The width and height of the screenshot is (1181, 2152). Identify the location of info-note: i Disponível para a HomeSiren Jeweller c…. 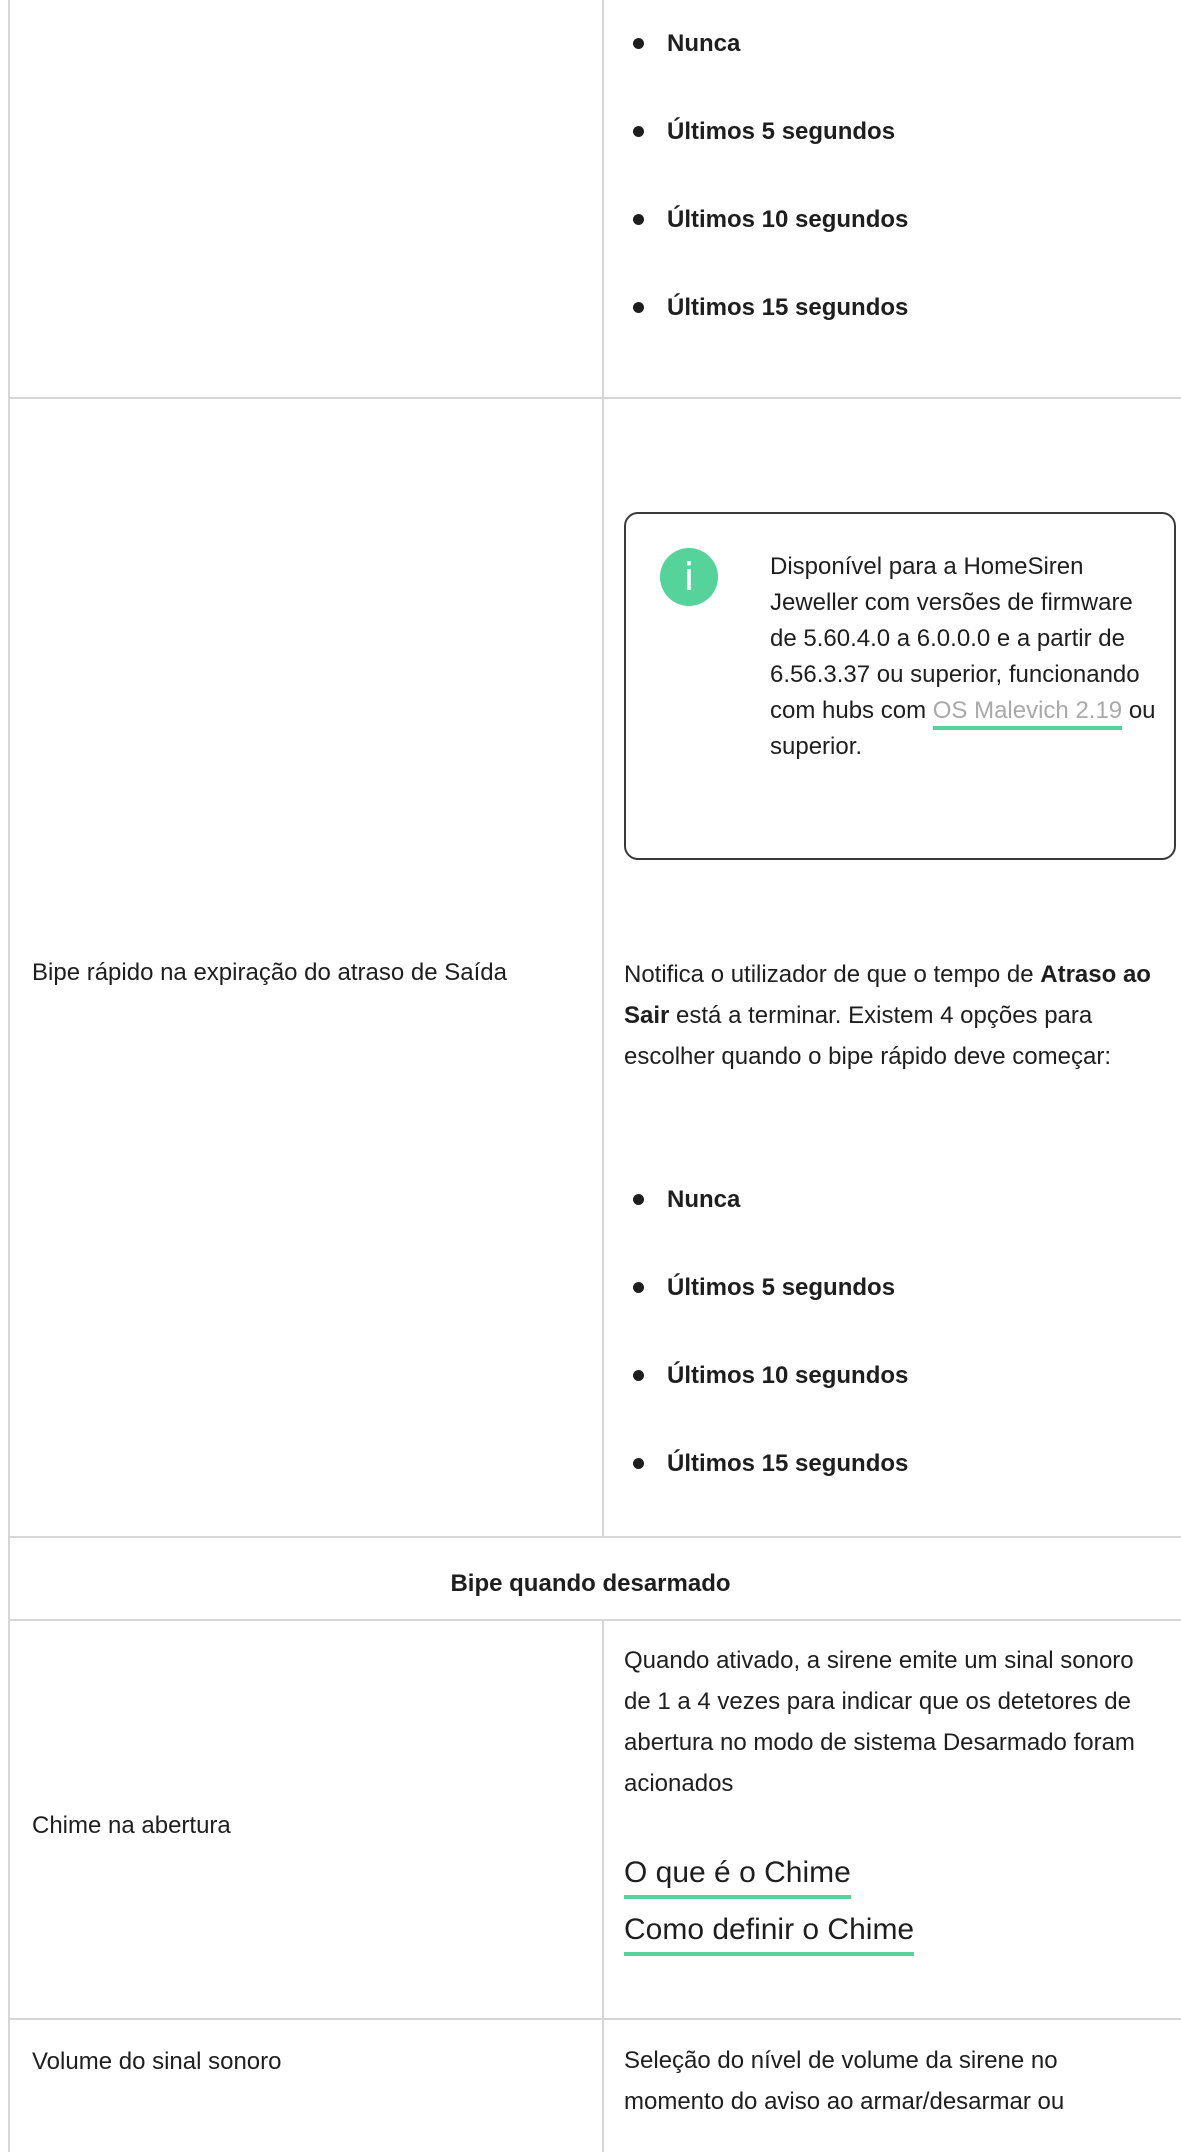
(900, 686).